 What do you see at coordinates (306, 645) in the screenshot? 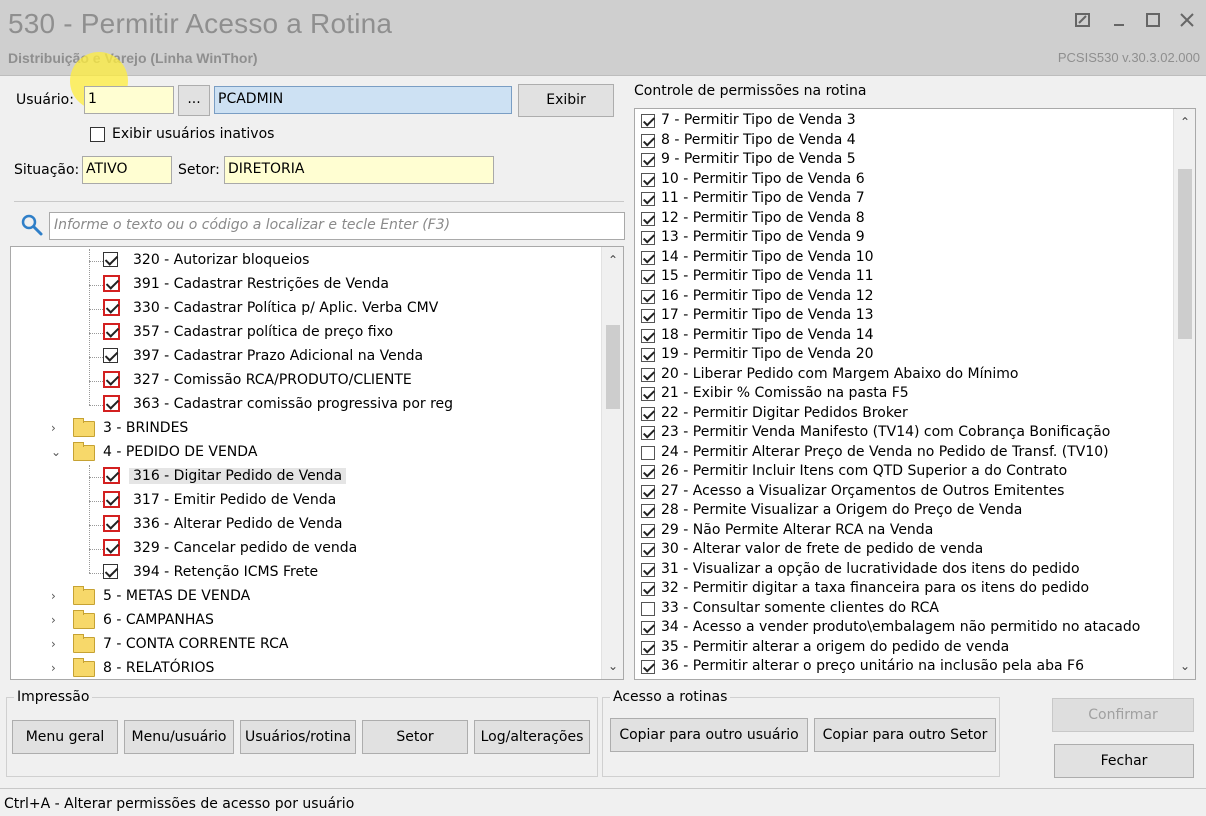
I see `tree-folder-item: › 7 - CONTA CORRENTE RCA` at bounding box center [306, 645].